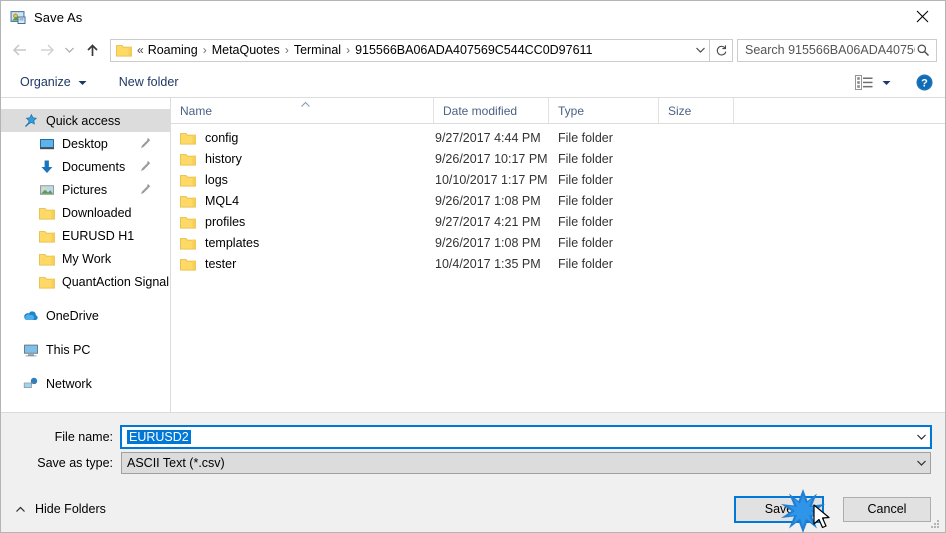 The height and width of the screenshot is (533, 946). I want to click on sidebar-label: Documents, so click(94, 166).